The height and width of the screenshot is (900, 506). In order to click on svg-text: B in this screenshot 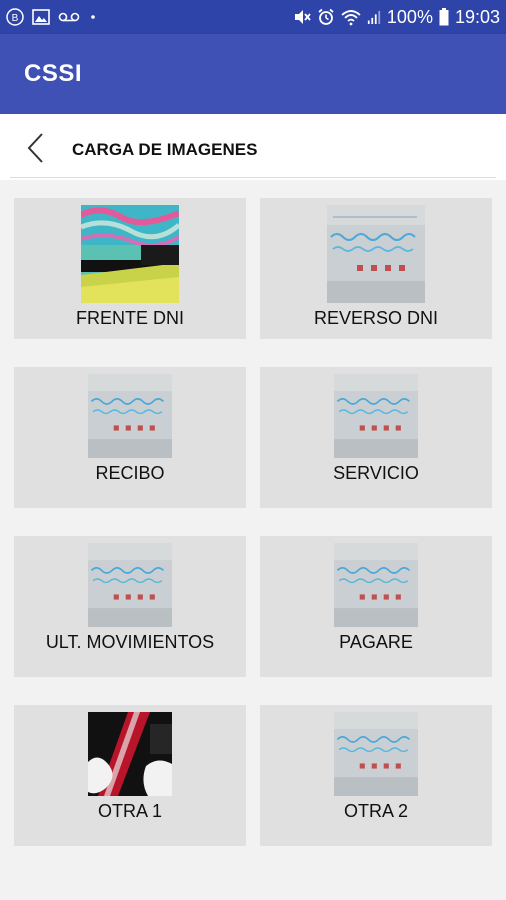, I will do `click(15, 18)`.